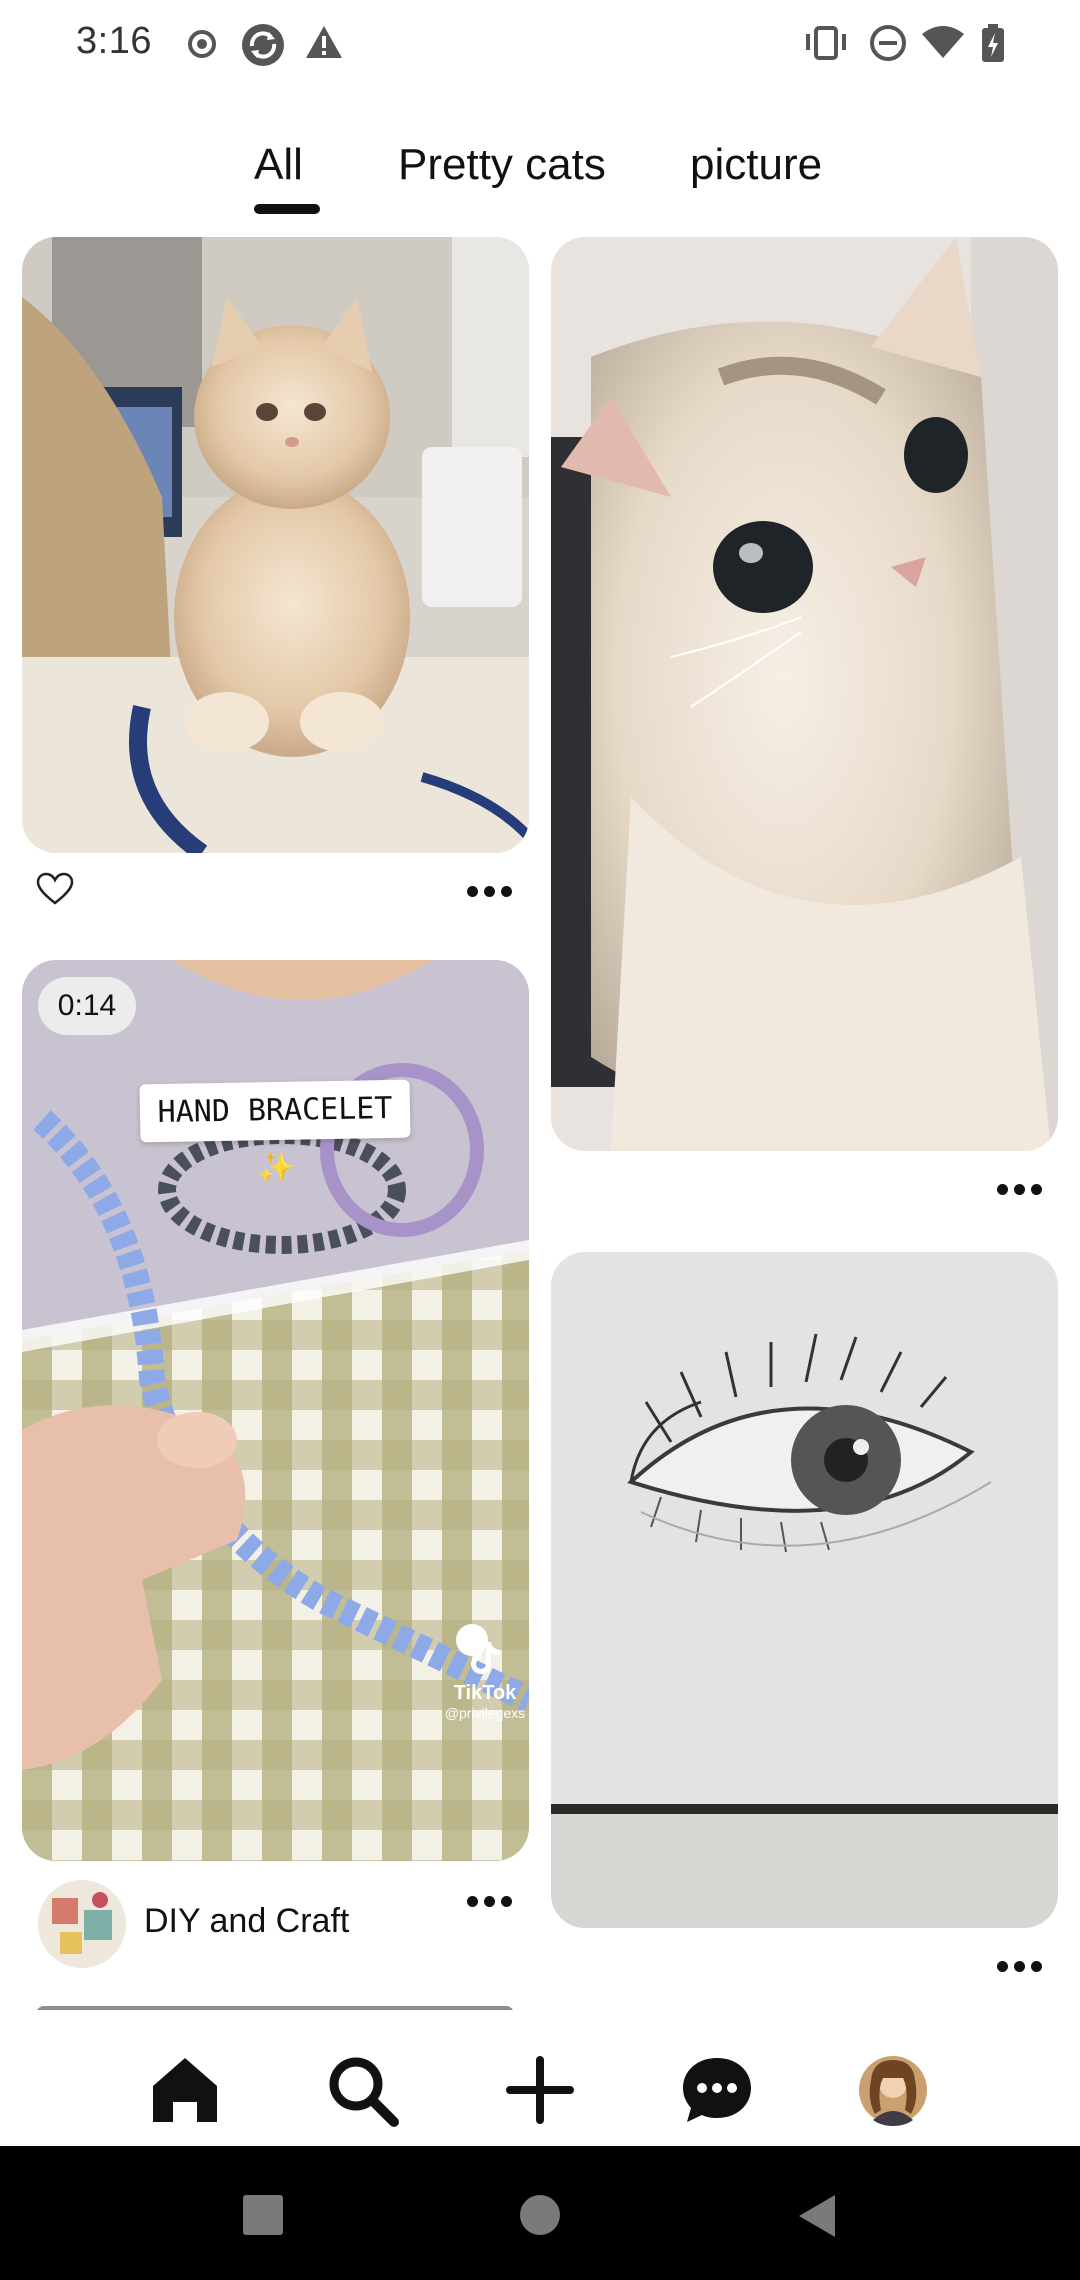 The image size is (1080, 2280). Describe the element at coordinates (55, 889) in the screenshot. I see `heart-icon` at that location.